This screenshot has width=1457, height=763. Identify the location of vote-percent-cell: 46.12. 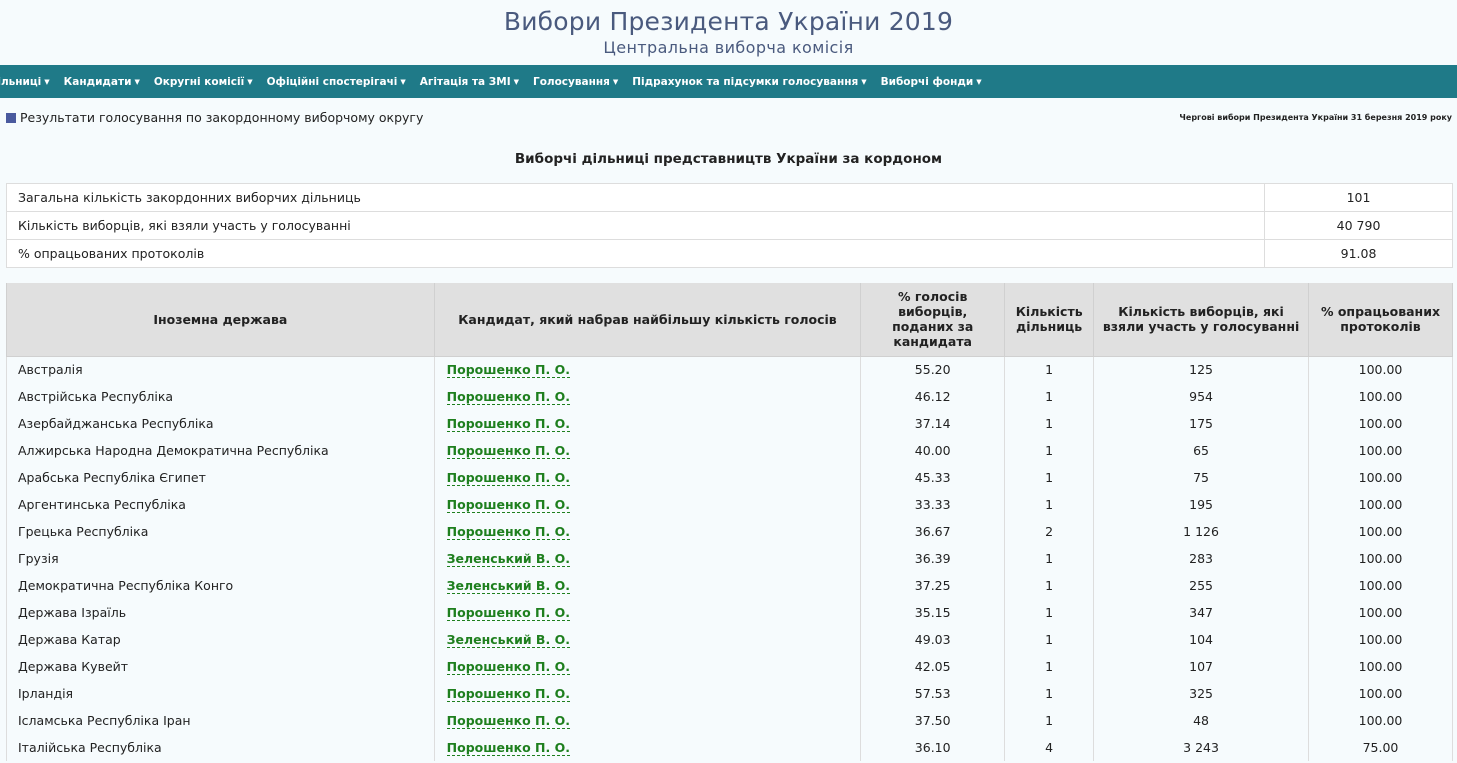
(933, 396).